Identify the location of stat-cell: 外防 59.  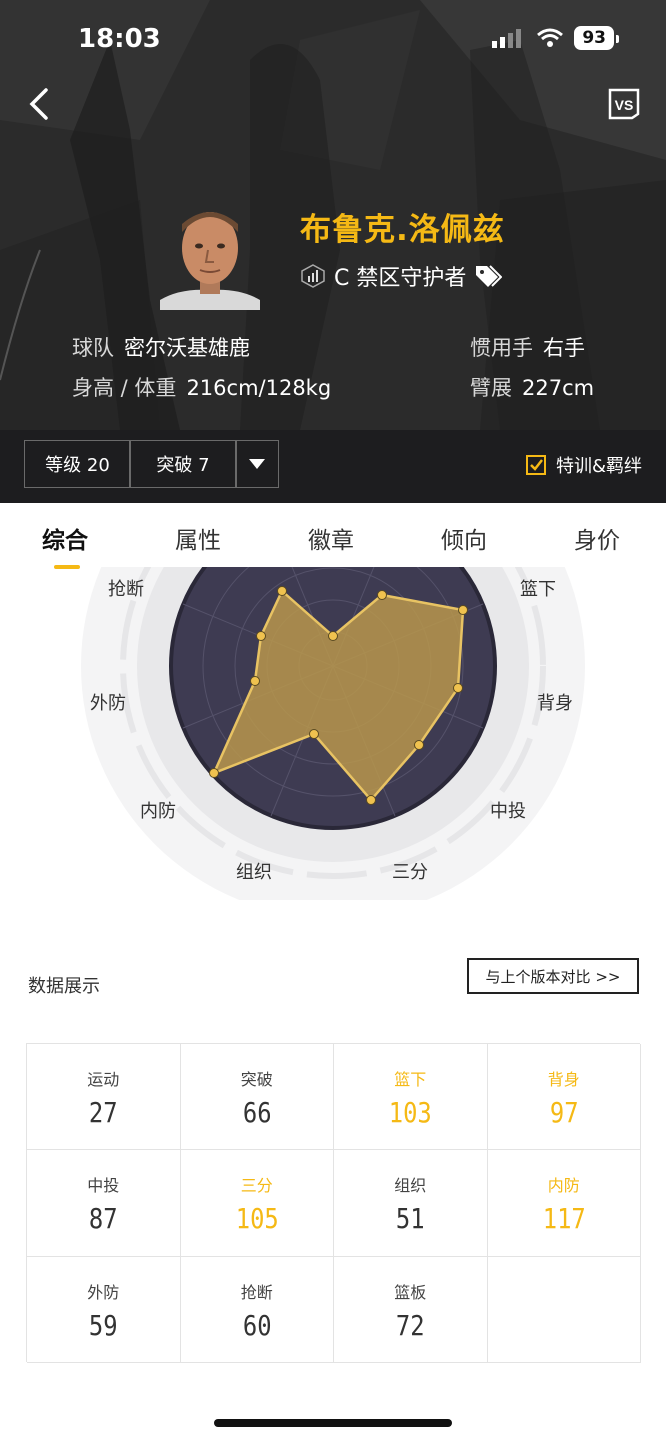
(104, 1309).